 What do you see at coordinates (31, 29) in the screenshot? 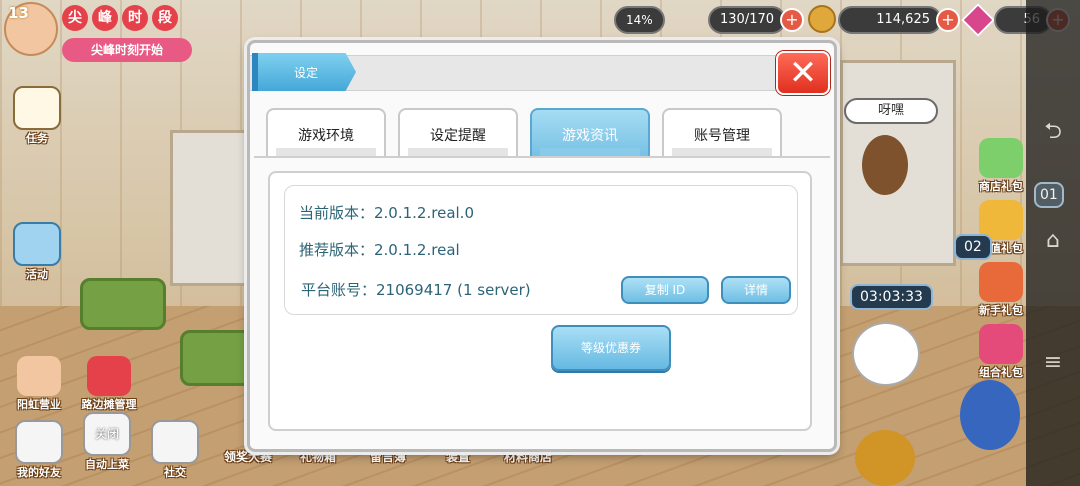
I see `player-avatar: 13` at bounding box center [31, 29].